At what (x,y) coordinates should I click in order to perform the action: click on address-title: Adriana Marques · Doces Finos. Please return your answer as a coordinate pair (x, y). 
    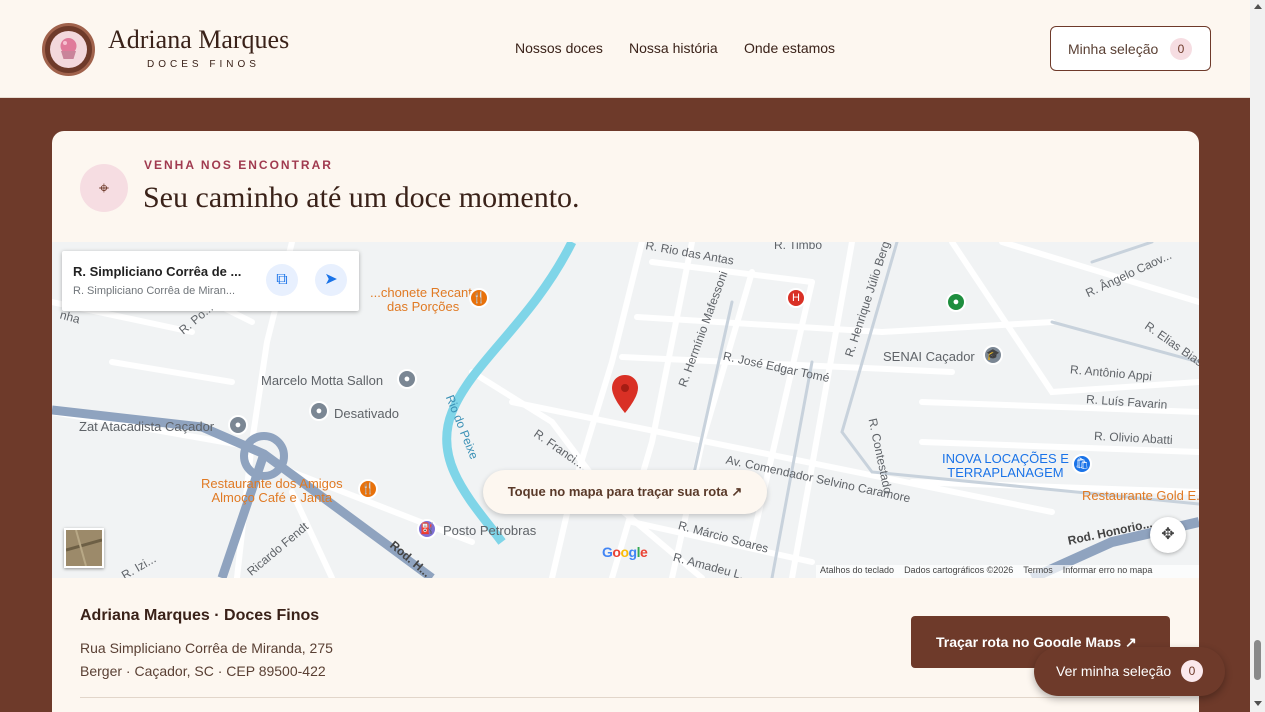
    Looking at the image, I should click on (200, 615).